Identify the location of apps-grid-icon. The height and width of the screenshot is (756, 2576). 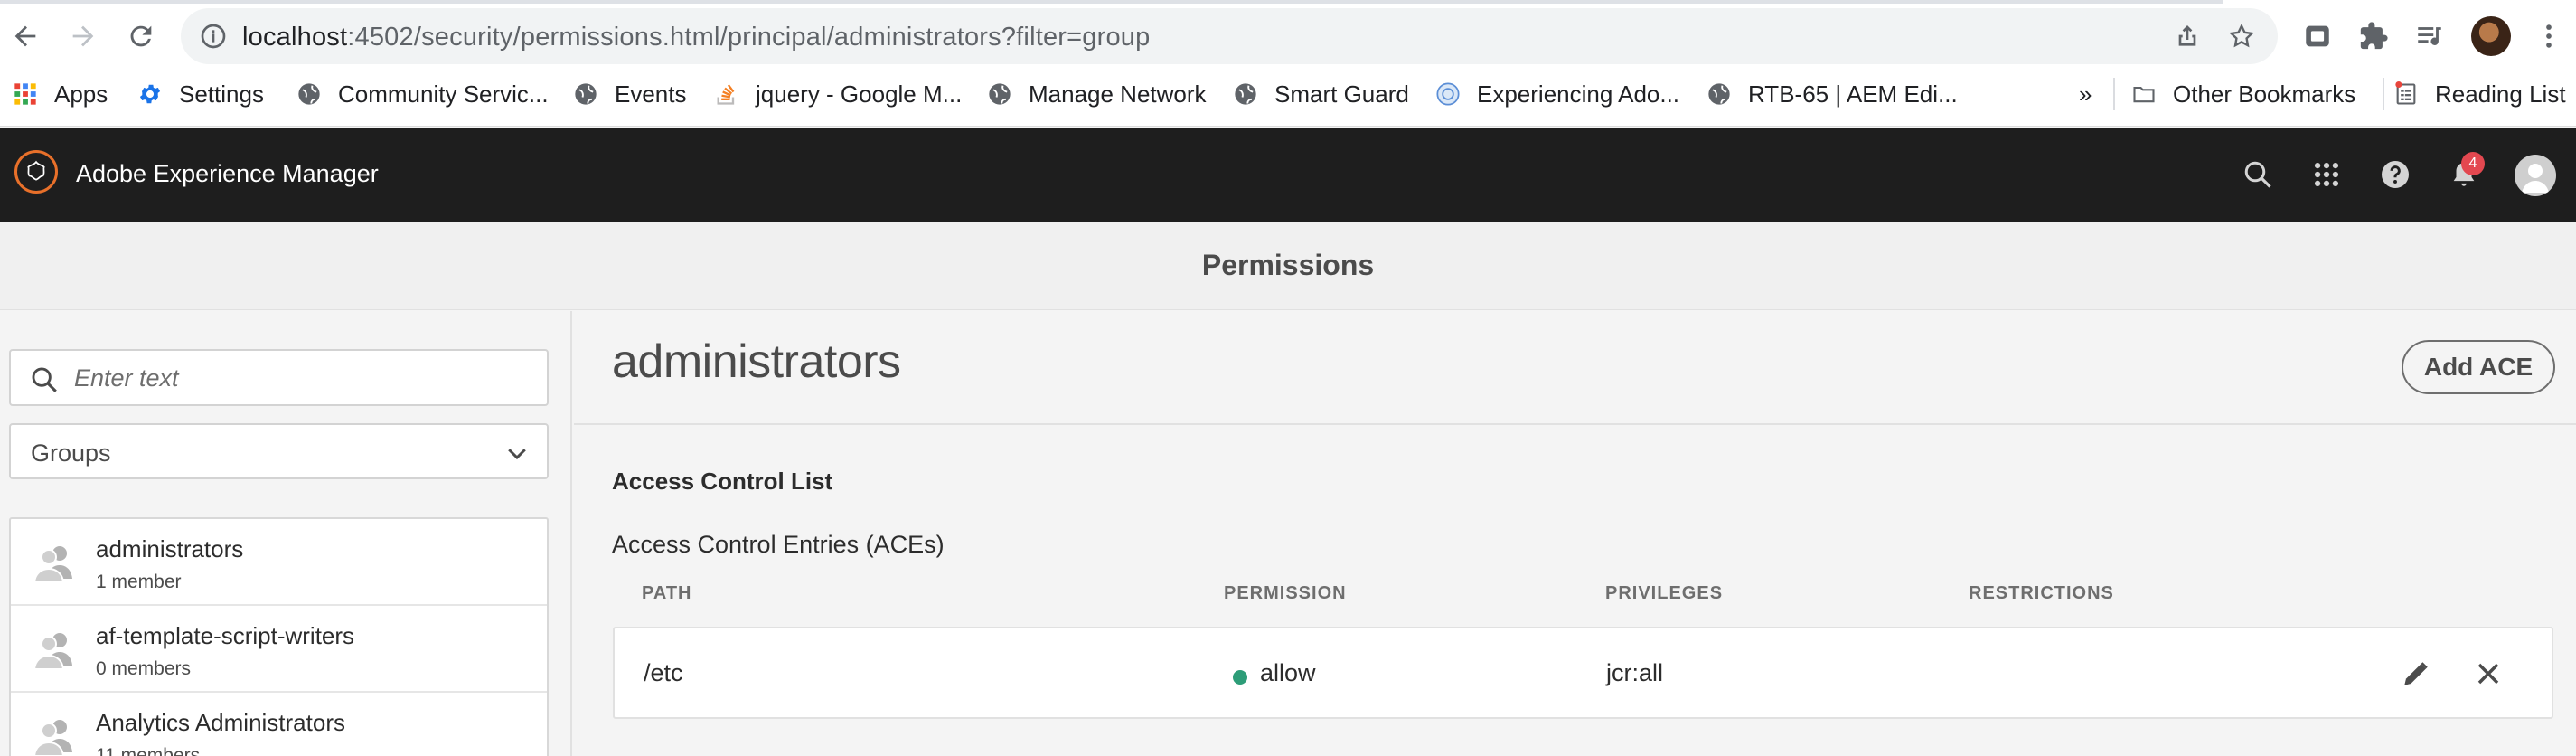
(26, 94).